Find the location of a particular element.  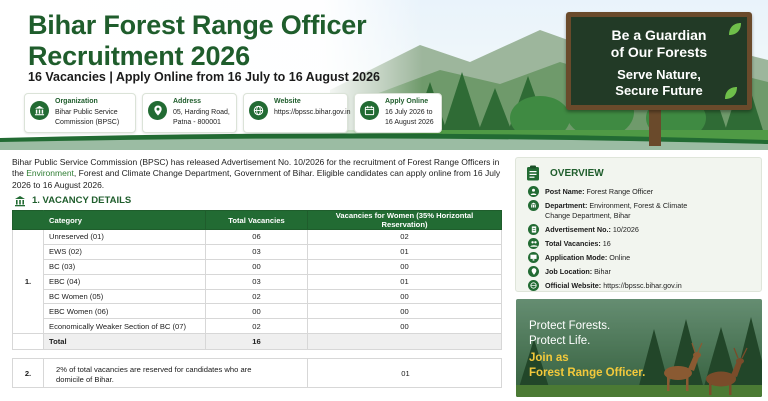

women-cell: 01 is located at coordinates (404, 251).